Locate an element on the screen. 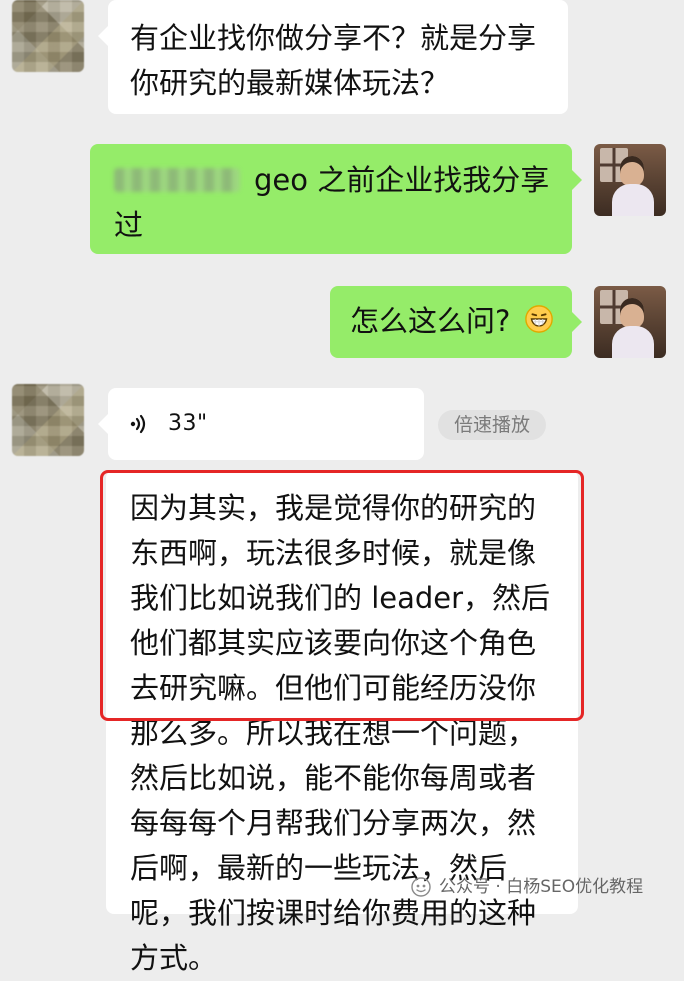 This screenshot has width=684, height=981. transcript-line: 方式。 is located at coordinates (174, 958).